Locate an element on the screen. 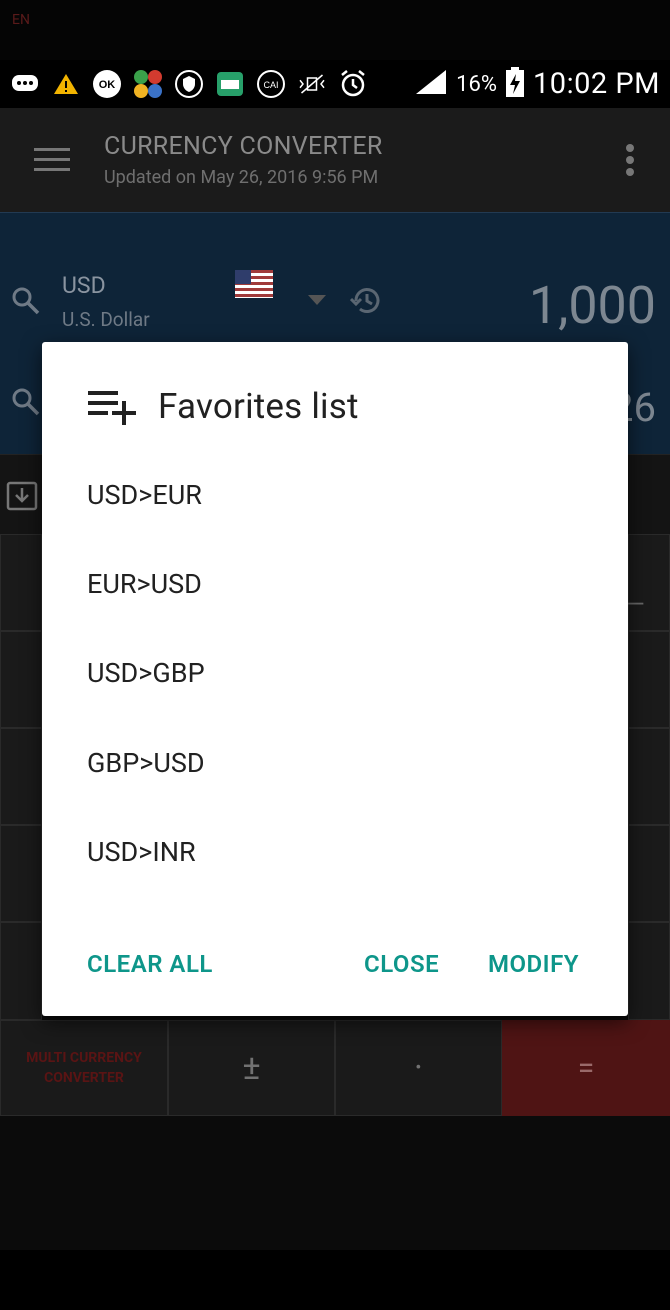  navigation-bar is located at coordinates (335, 1280).